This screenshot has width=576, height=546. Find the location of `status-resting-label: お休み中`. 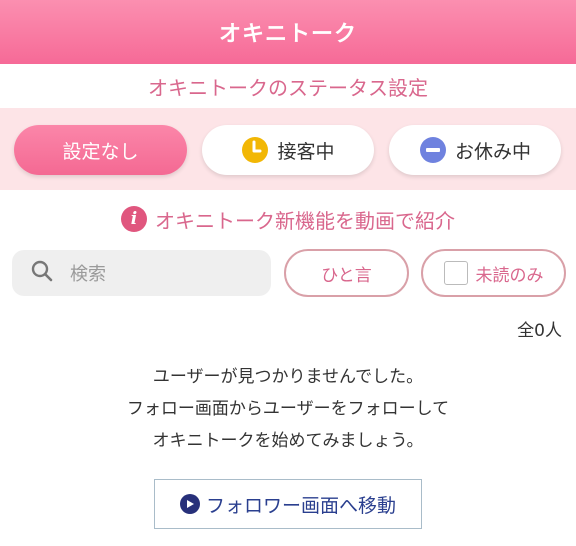

status-resting-label: お休み中 is located at coordinates (492, 151).